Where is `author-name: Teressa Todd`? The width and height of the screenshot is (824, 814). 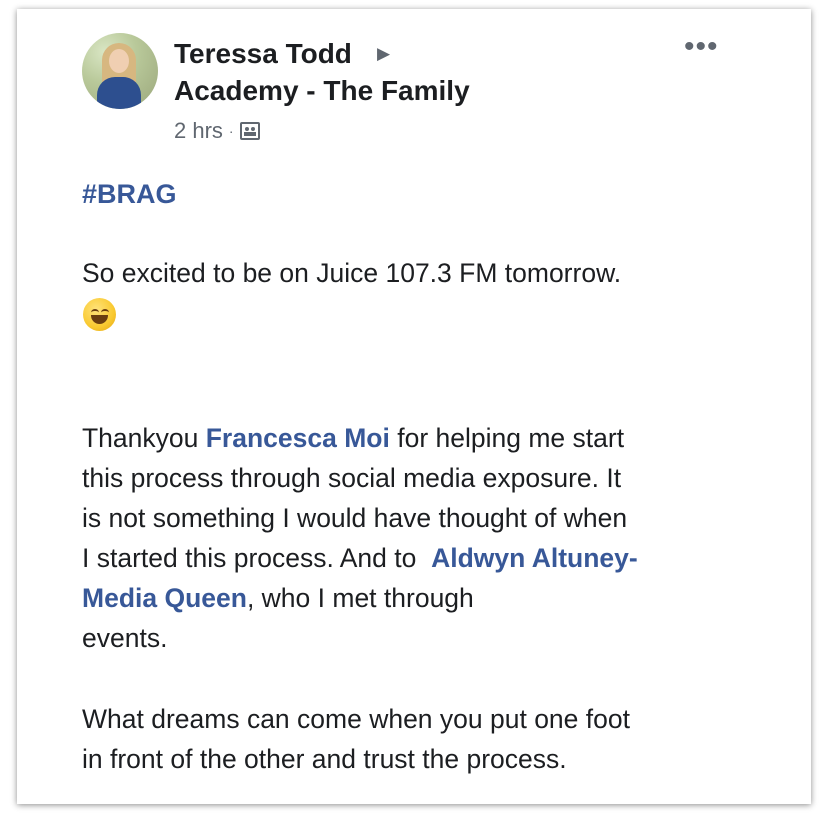
author-name: Teressa Todd is located at coordinates (263, 54).